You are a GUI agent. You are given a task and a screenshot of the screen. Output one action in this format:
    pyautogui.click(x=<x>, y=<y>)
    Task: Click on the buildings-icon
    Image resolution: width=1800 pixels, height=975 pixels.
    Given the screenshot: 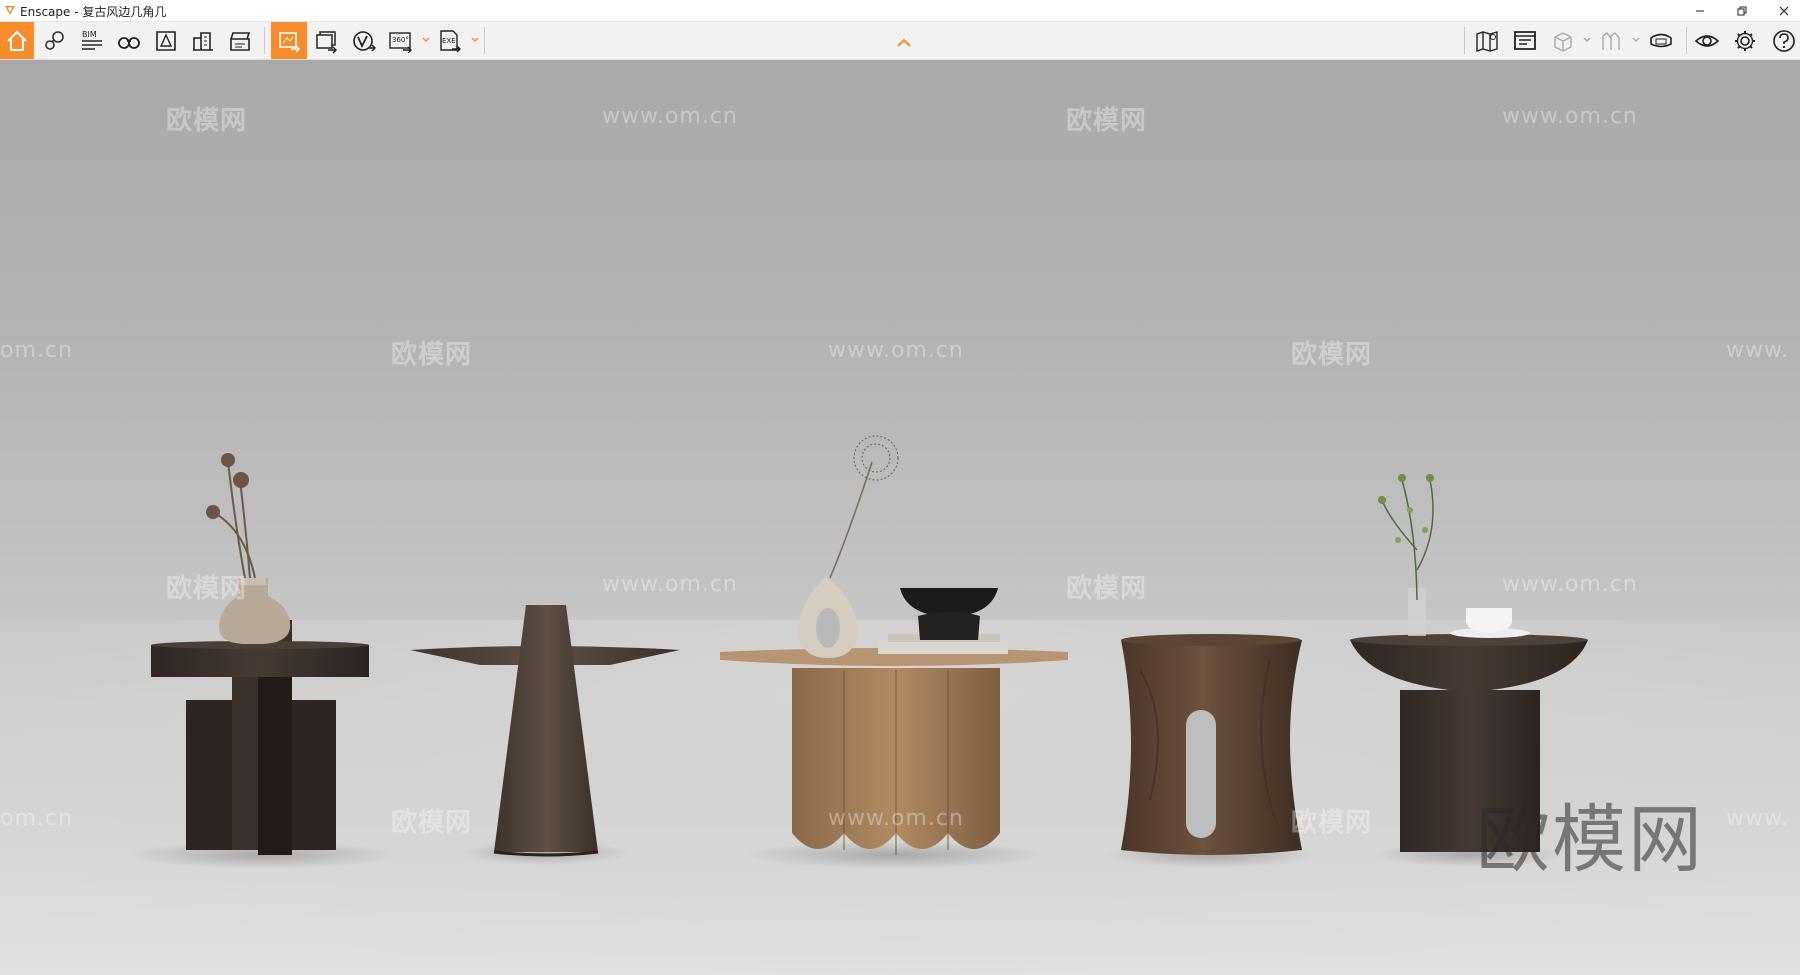 What is the action you would take?
    pyautogui.click(x=203, y=41)
    